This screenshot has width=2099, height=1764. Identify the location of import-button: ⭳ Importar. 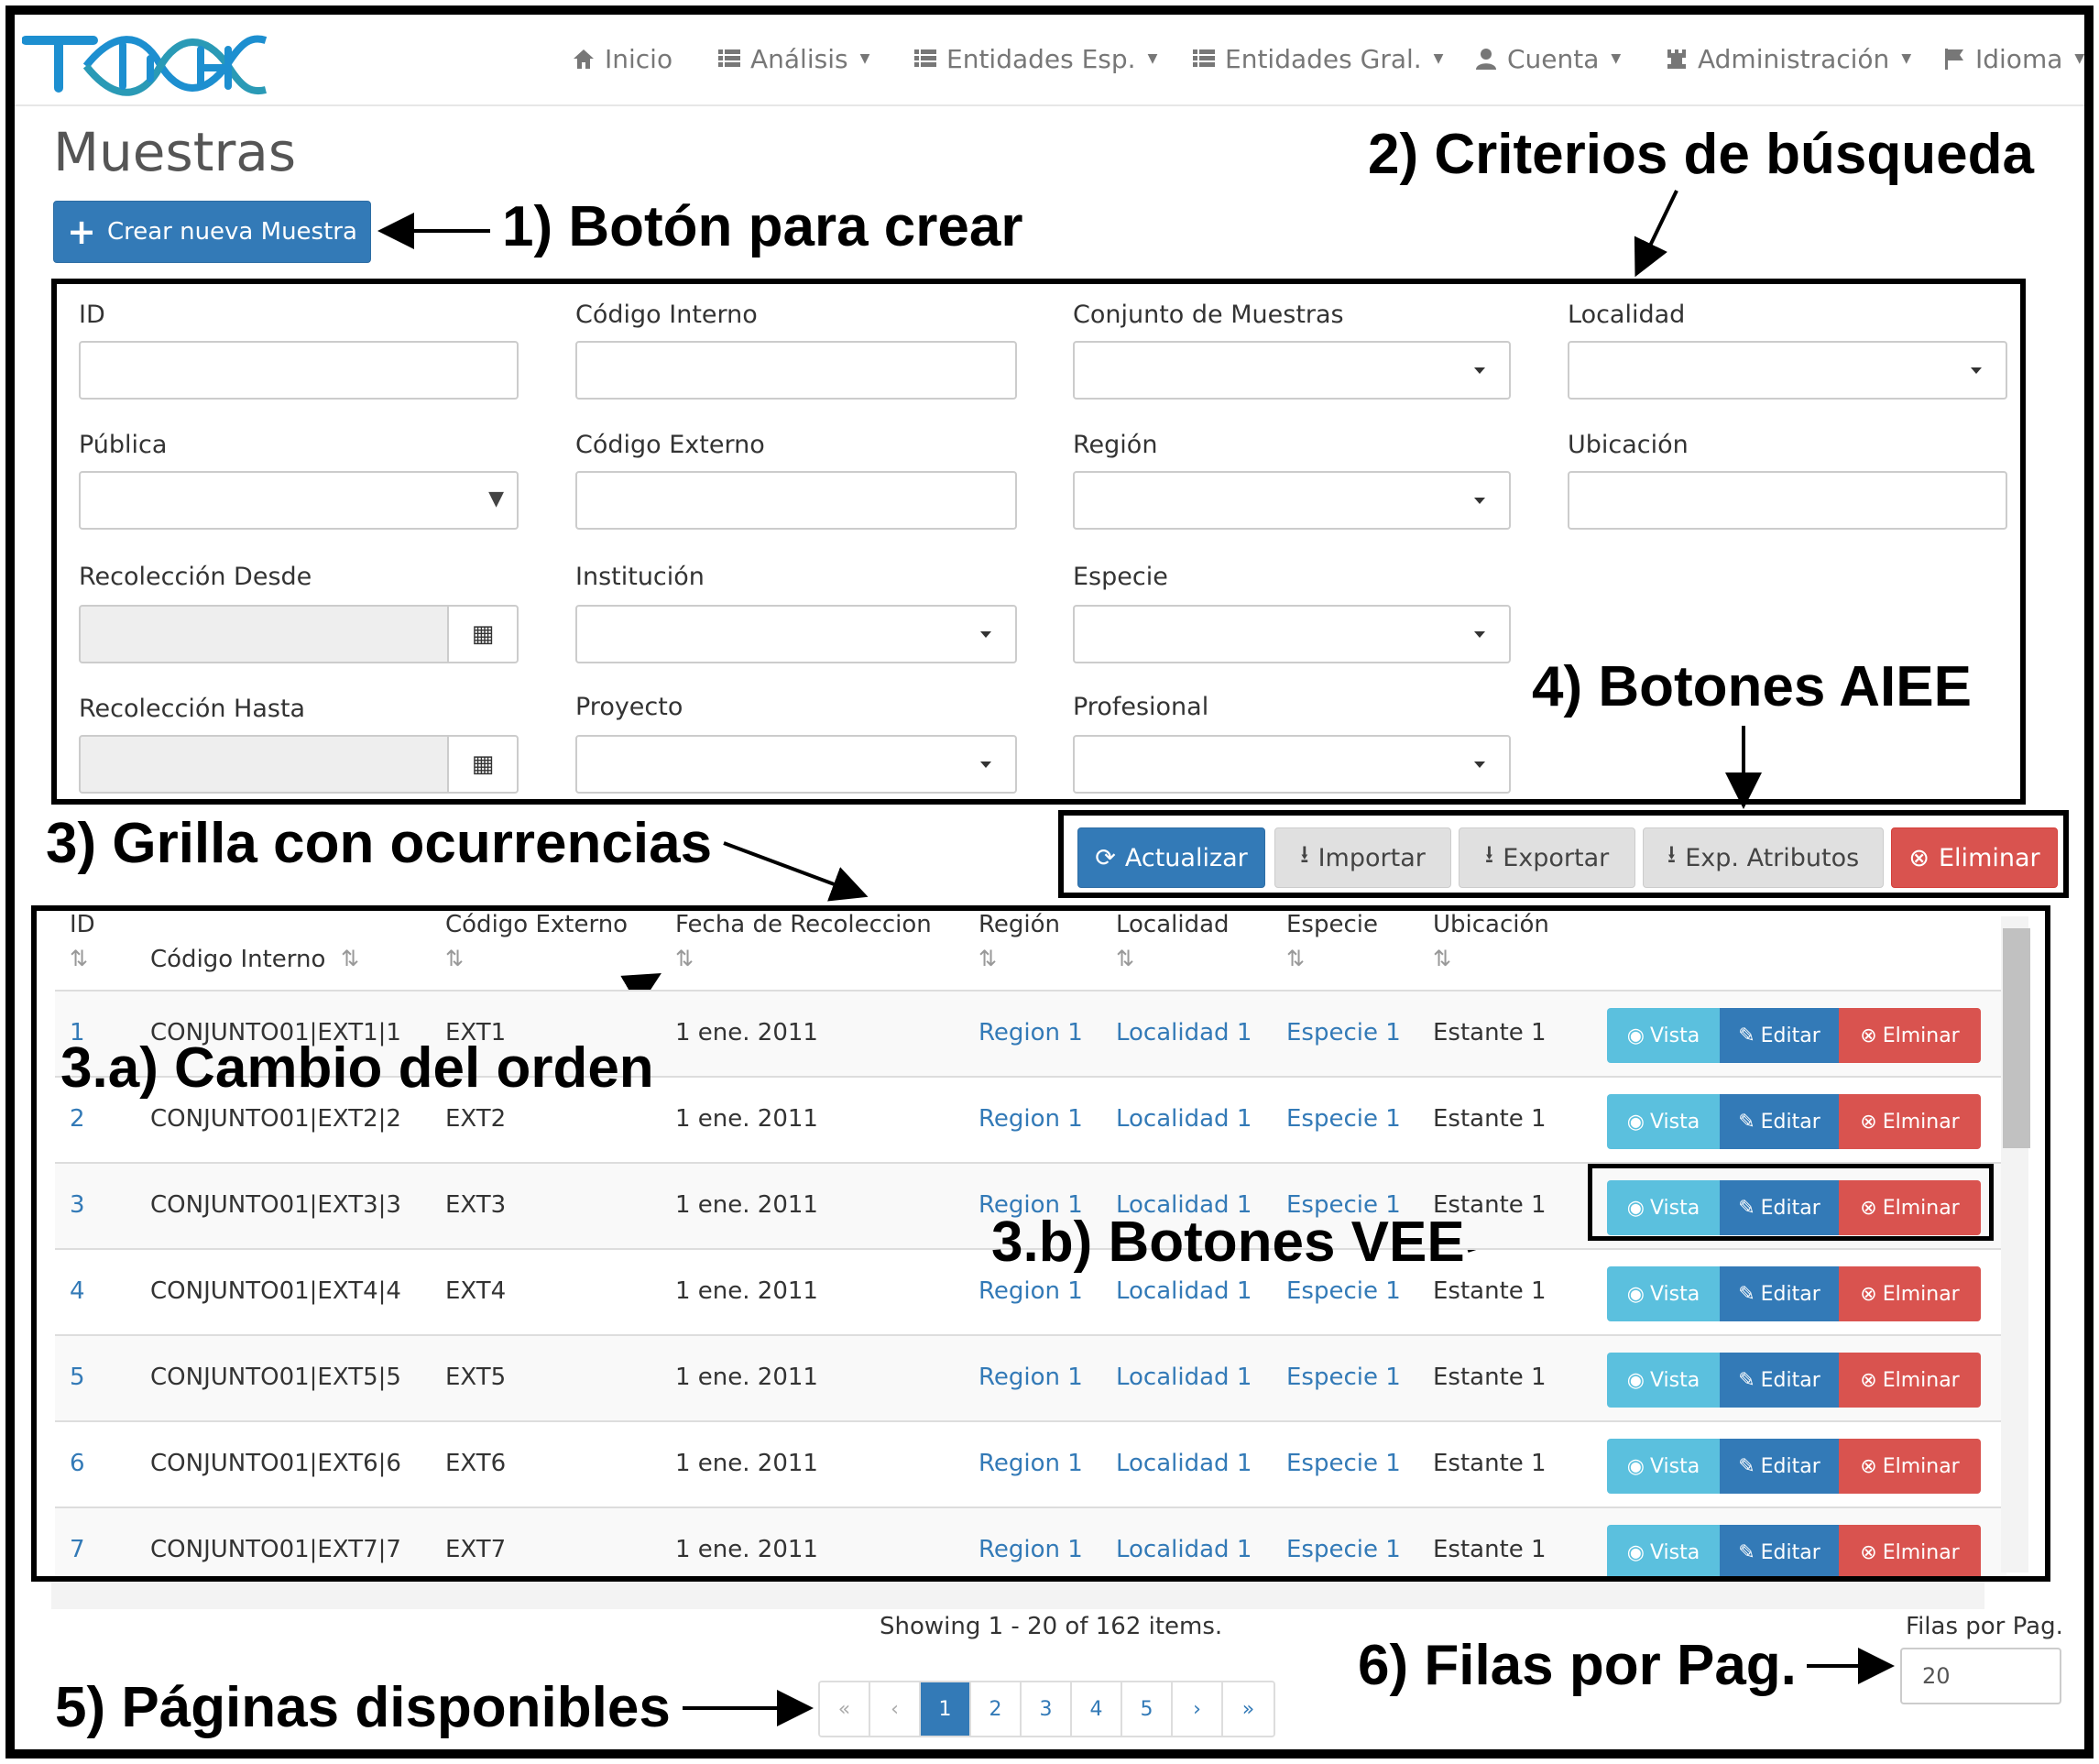
(1363, 857).